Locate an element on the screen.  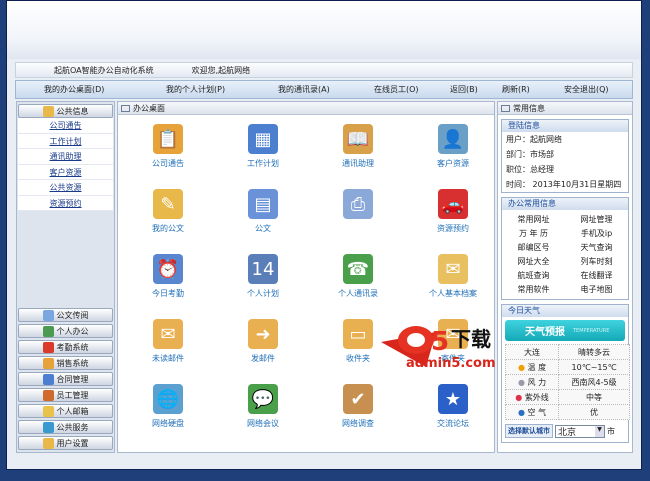
svg-text: 下载 is located at coordinates (471, 339).